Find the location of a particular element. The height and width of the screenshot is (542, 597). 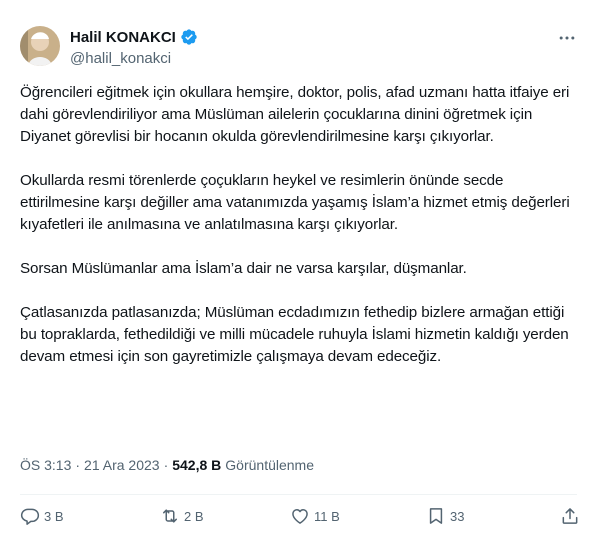

share-button is located at coordinates (570, 516).